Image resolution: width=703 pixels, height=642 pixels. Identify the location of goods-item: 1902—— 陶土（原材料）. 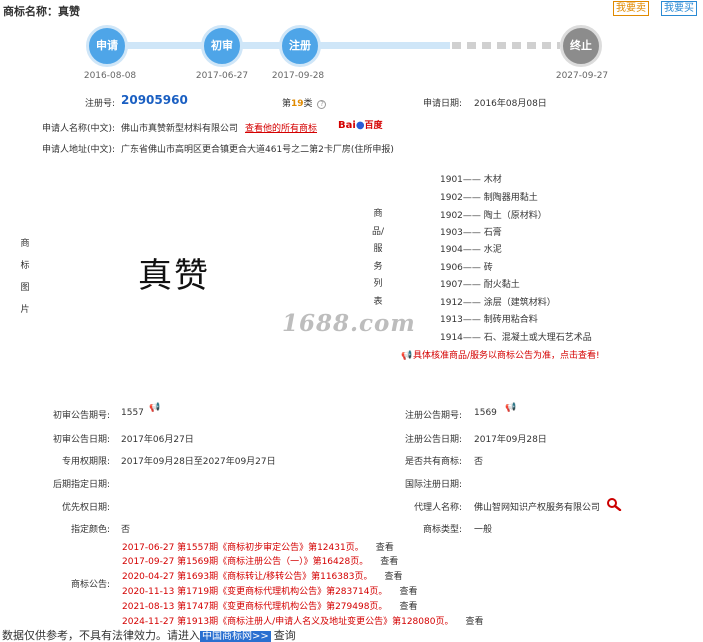
(493, 216).